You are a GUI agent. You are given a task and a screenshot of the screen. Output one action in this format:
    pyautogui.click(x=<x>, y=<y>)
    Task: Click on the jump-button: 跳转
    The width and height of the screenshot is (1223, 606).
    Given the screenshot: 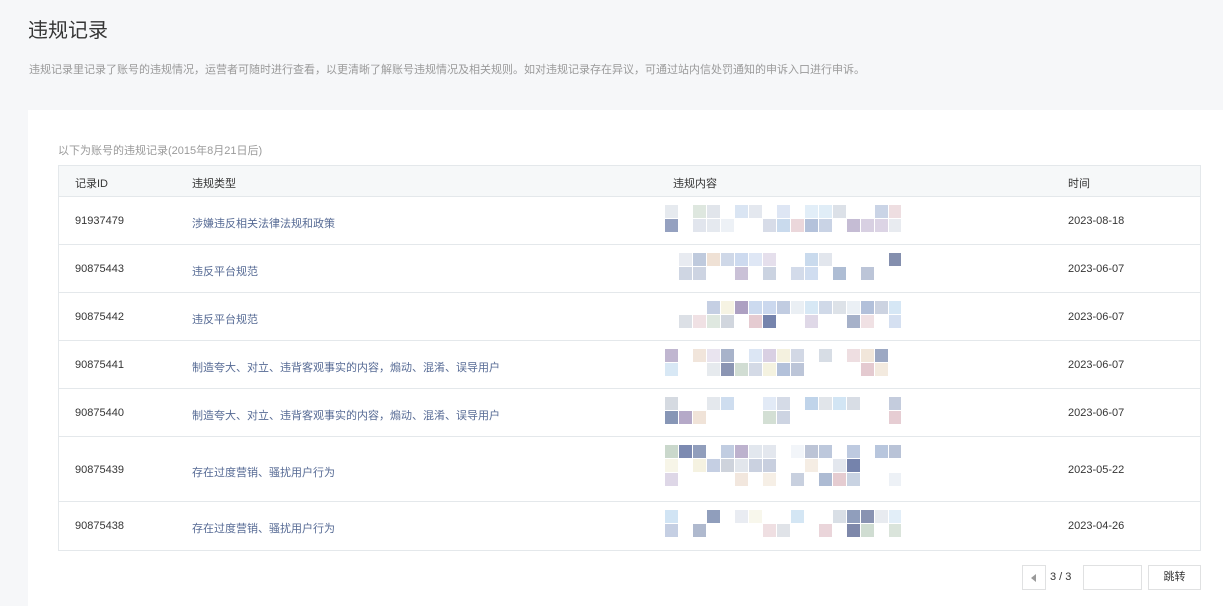 What is the action you would take?
    pyautogui.click(x=1174, y=577)
    